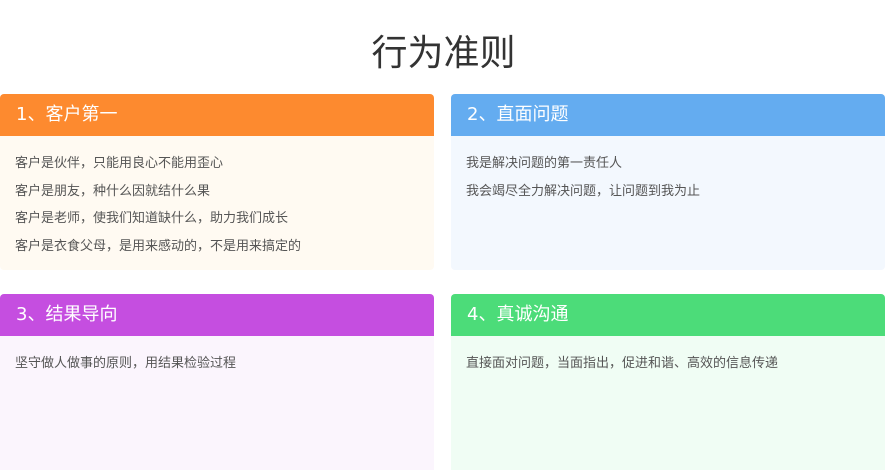  Describe the element at coordinates (217, 403) in the screenshot. I see `card-body: 坚守做人做事的原则，用结果检验过程` at that location.